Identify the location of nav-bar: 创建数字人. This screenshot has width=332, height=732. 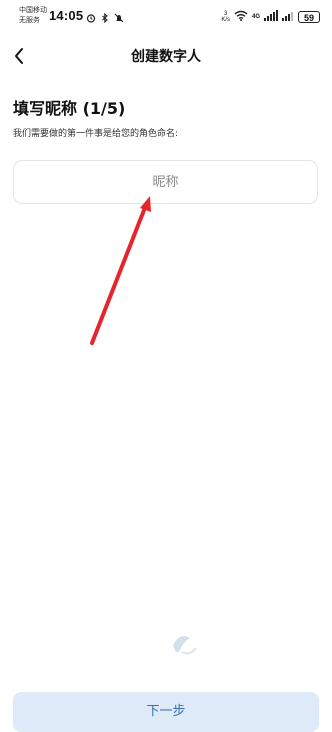
(166, 56).